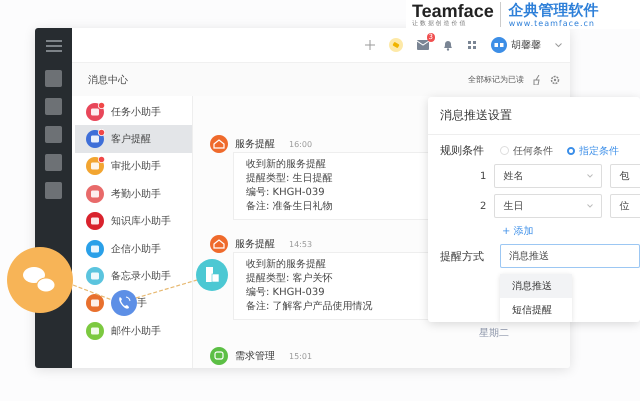 Image resolution: width=640 pixels, height=401 pixels. Describe the element at coordinates (124, 303) in the screenshot. I see `phone-icon` at that location.